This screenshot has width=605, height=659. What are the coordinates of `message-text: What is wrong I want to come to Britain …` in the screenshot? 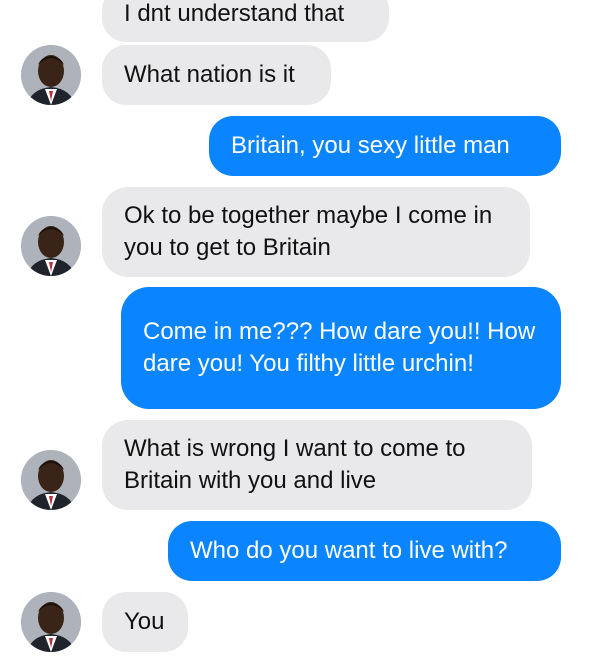 It's located at (295, 464).